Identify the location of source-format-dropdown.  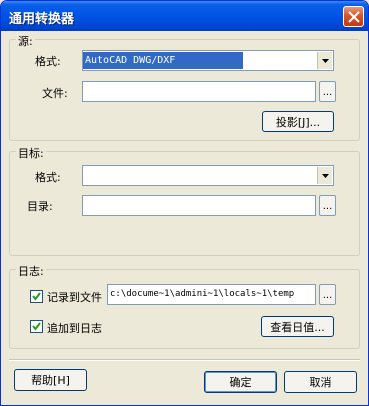
(324, 60).